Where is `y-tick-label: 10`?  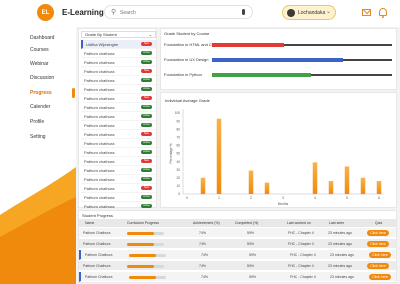 y-tick-label: 10 is located at coordinates (178, 186).